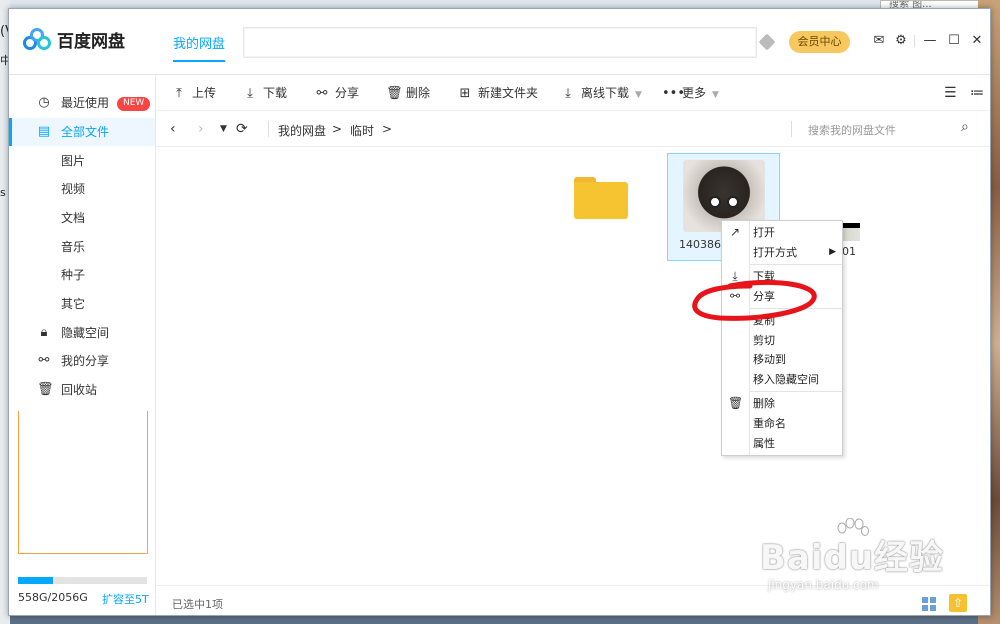 This screenshot has width=1000, height=624. Describe the element at coordinates (852, 130) in the screenshot. I see `search-input: 搜索我的网盘文件` at that location.